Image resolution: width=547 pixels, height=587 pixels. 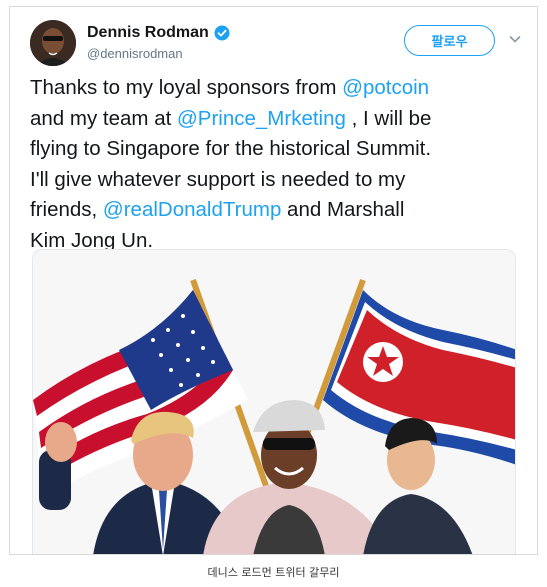 What do you see at coordinates (186, 87) in the screenshot?
I see `tweet-text-segment: Thanks to my loyal sponsors from` at bounding box center [186, 87].